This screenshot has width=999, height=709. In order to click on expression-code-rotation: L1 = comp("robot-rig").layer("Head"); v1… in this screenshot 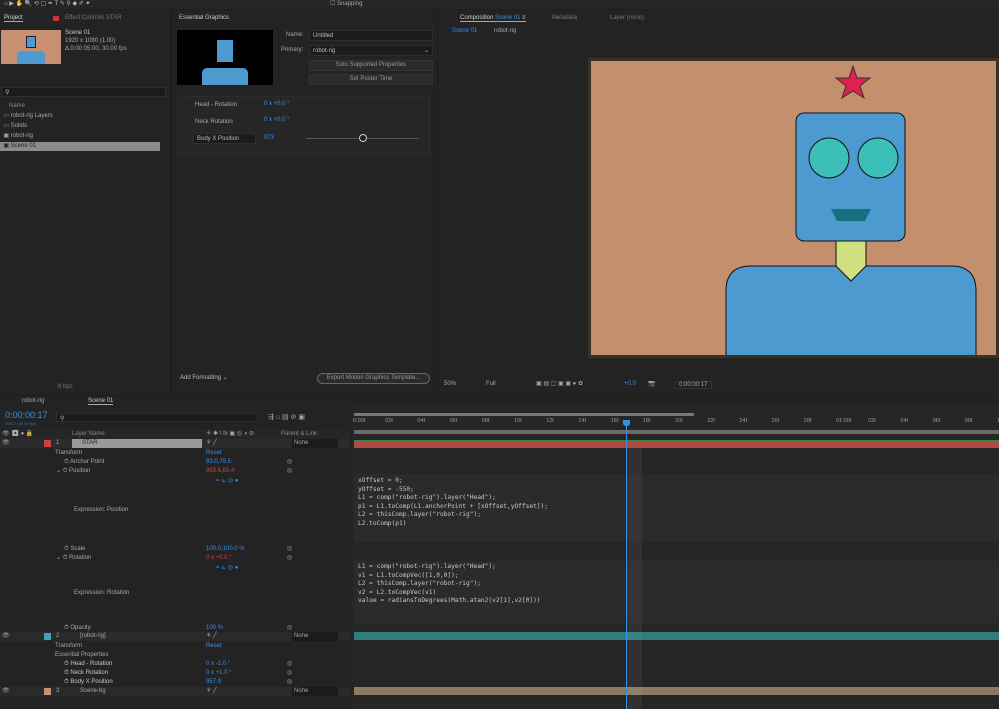, I will do `click(449, 584)`.